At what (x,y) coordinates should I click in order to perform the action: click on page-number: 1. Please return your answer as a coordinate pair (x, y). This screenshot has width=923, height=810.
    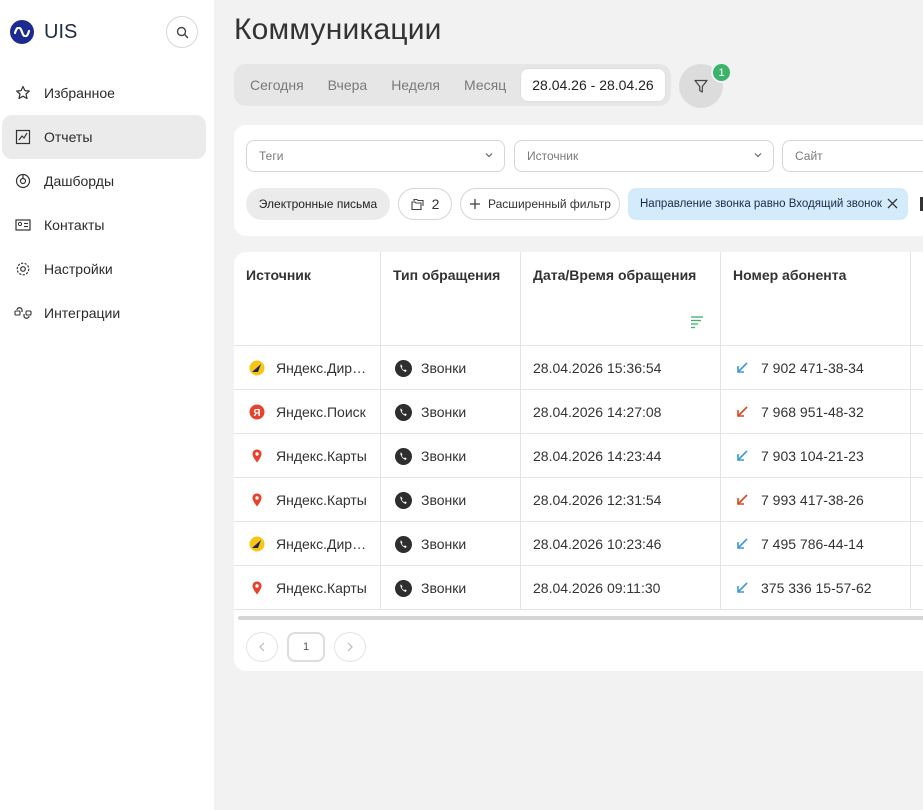
    Looking at the image, I should click on (306, 647).